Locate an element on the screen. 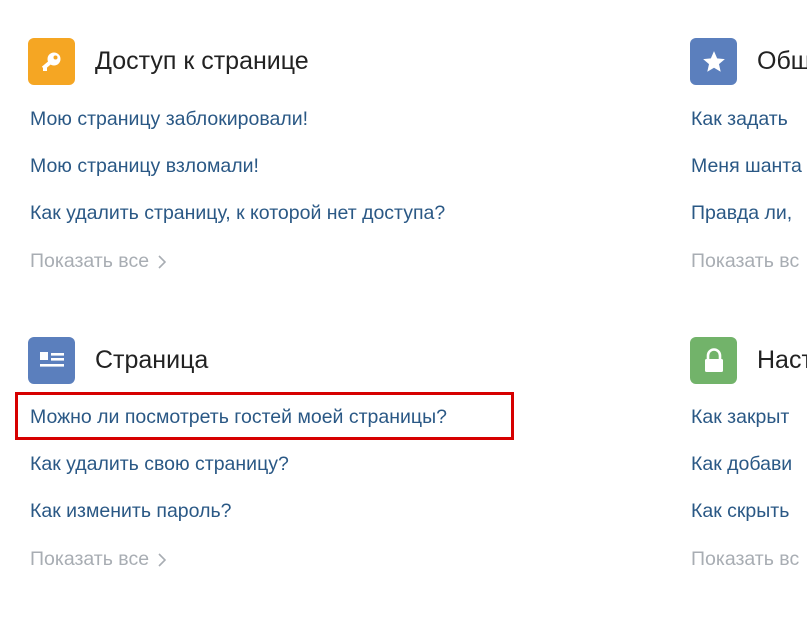  section-general-title: Общ is located at coordinates (782, 61).